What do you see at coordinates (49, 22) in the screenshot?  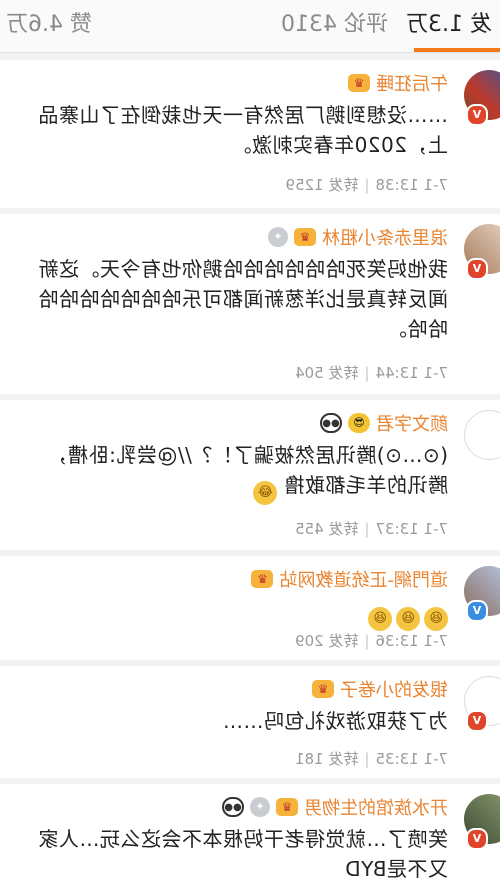 I see `tab-like: 赞 4.6万` at bounding box center [49, 22].